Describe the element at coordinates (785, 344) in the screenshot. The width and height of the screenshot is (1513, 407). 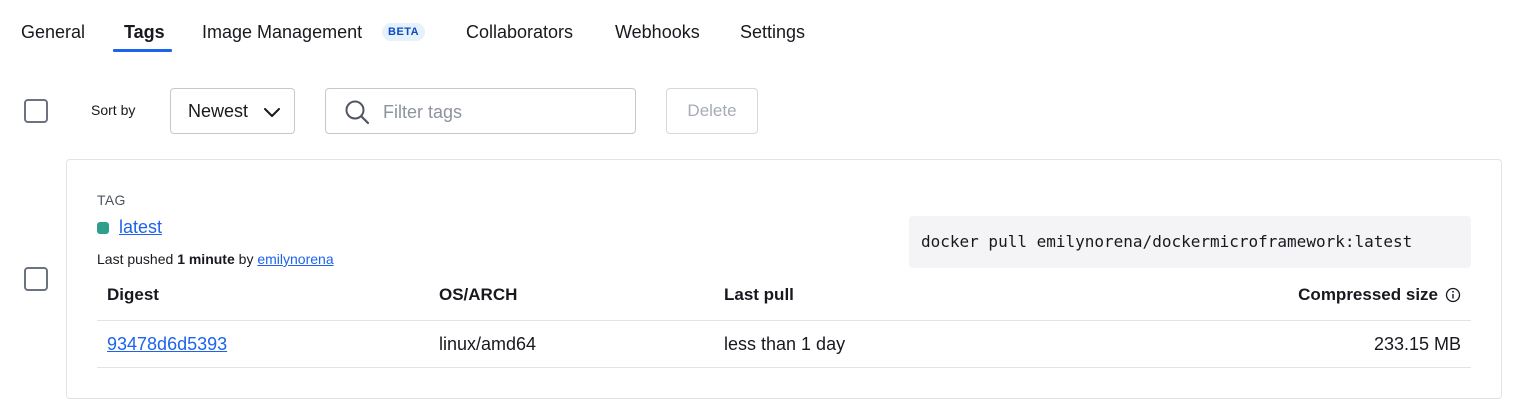
I see `last-pull-value: less than 1 day` at that location.